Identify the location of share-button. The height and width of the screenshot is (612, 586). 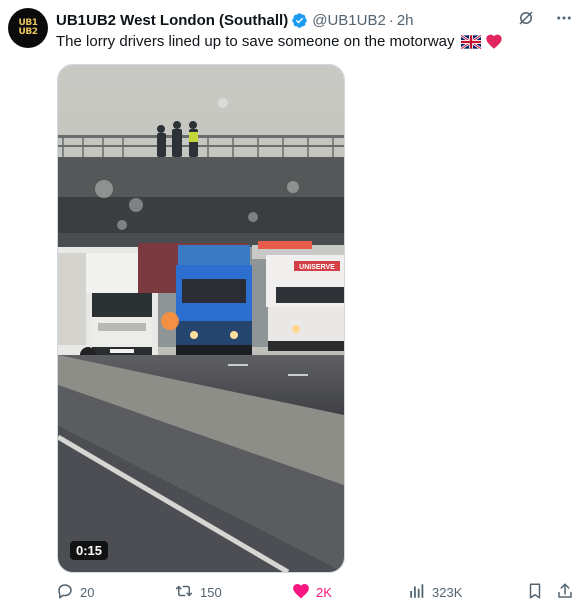
(568, 592).